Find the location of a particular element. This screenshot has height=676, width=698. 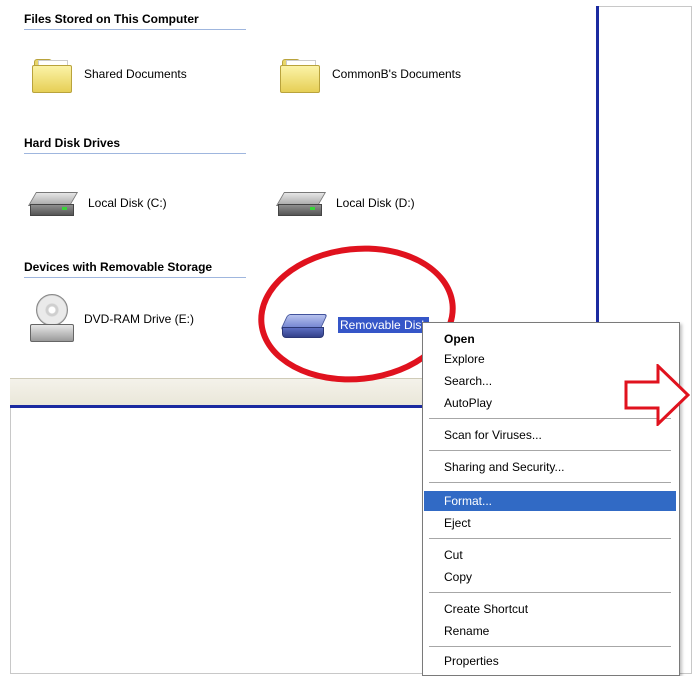

menu-item-properties: Properties is located at coordinates (550, 661).